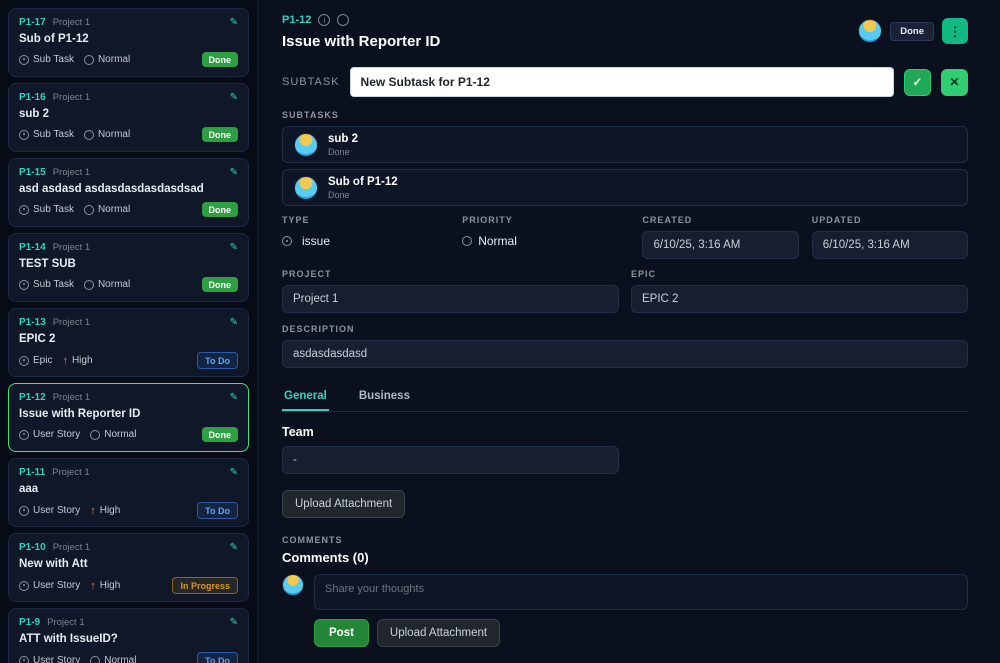  What do you see at coordinates (128, 585) in the screenshot?
I see `issue-meta: User Story ↑ High In Progress` at bounding box center [128, 585].